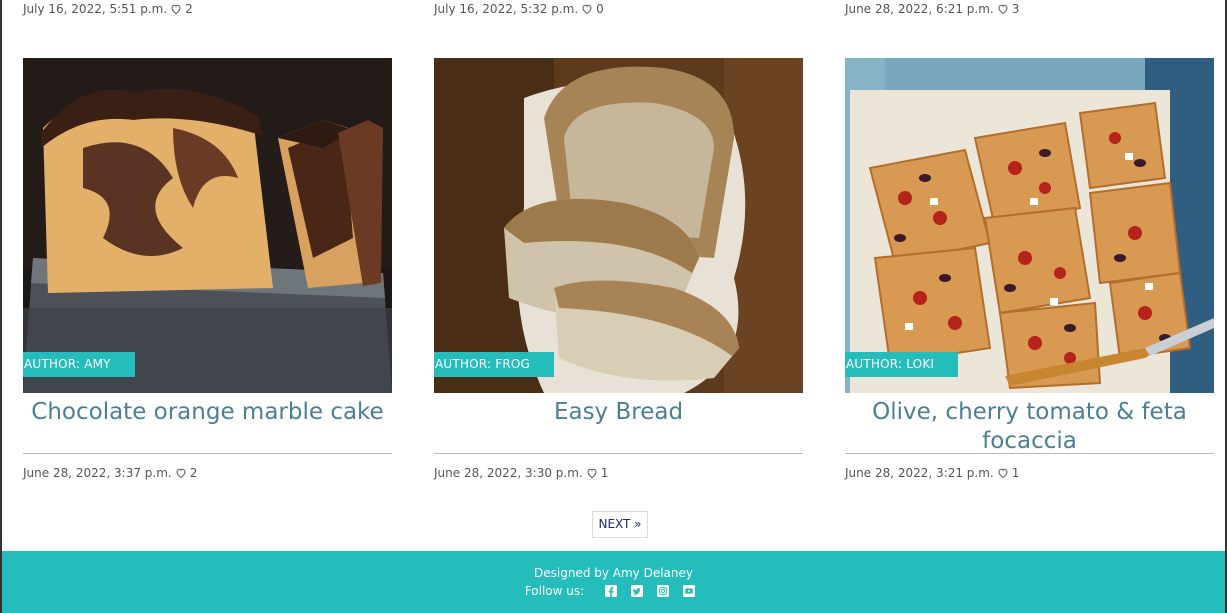 This screenshot has height=613, width=1227. I want to click on post-date: June 28, 2022, 3:21 p.m., so click(919, 473).